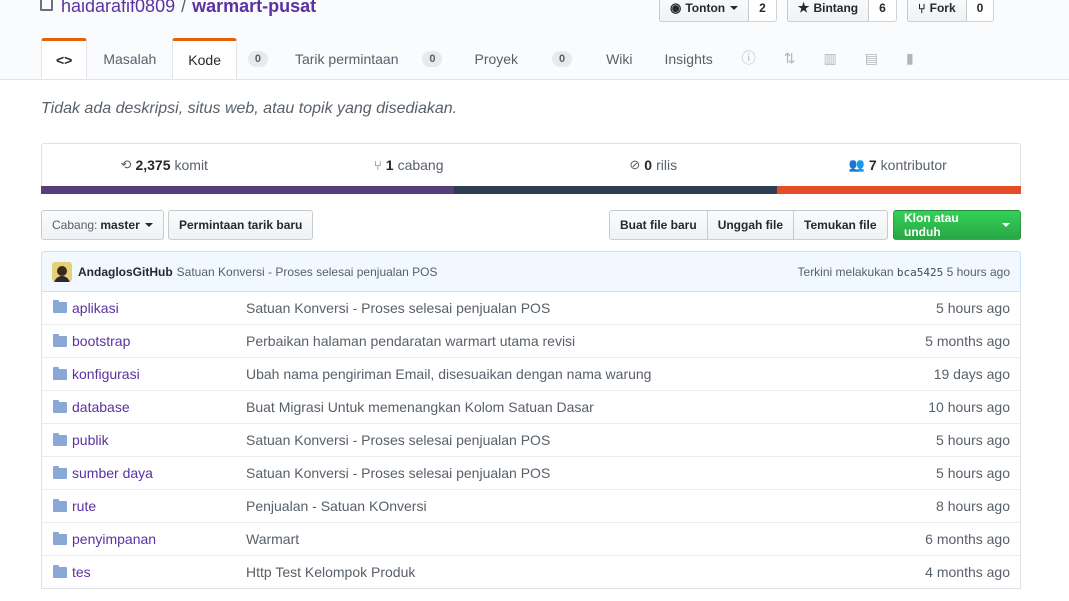  I want to click on fork-button: ⑂ Fork, so click(936, 11).